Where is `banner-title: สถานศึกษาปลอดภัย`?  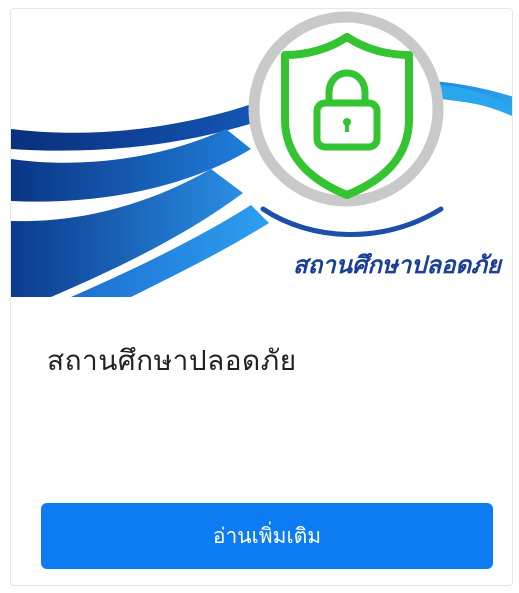
banner-title: สถานศึกษาปลอดภัย is located at coordinates (398, 265).